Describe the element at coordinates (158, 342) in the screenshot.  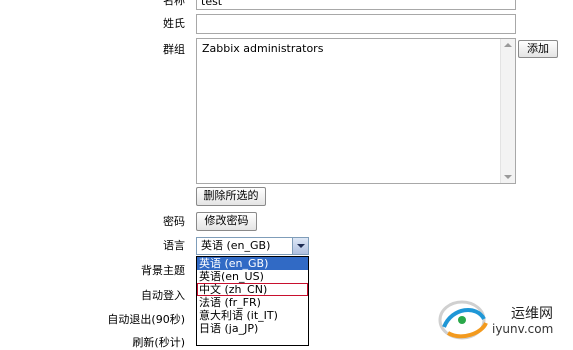
I see `refresh-label: 刷新(秒计)` at that location.